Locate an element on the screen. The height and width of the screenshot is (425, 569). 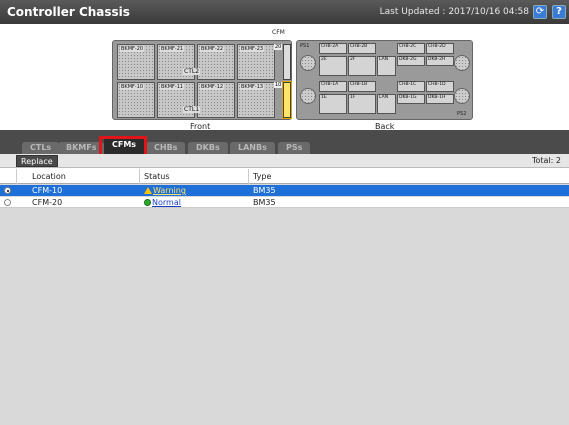
slot-label: CHB-1A is located at coordinates (330, 84).